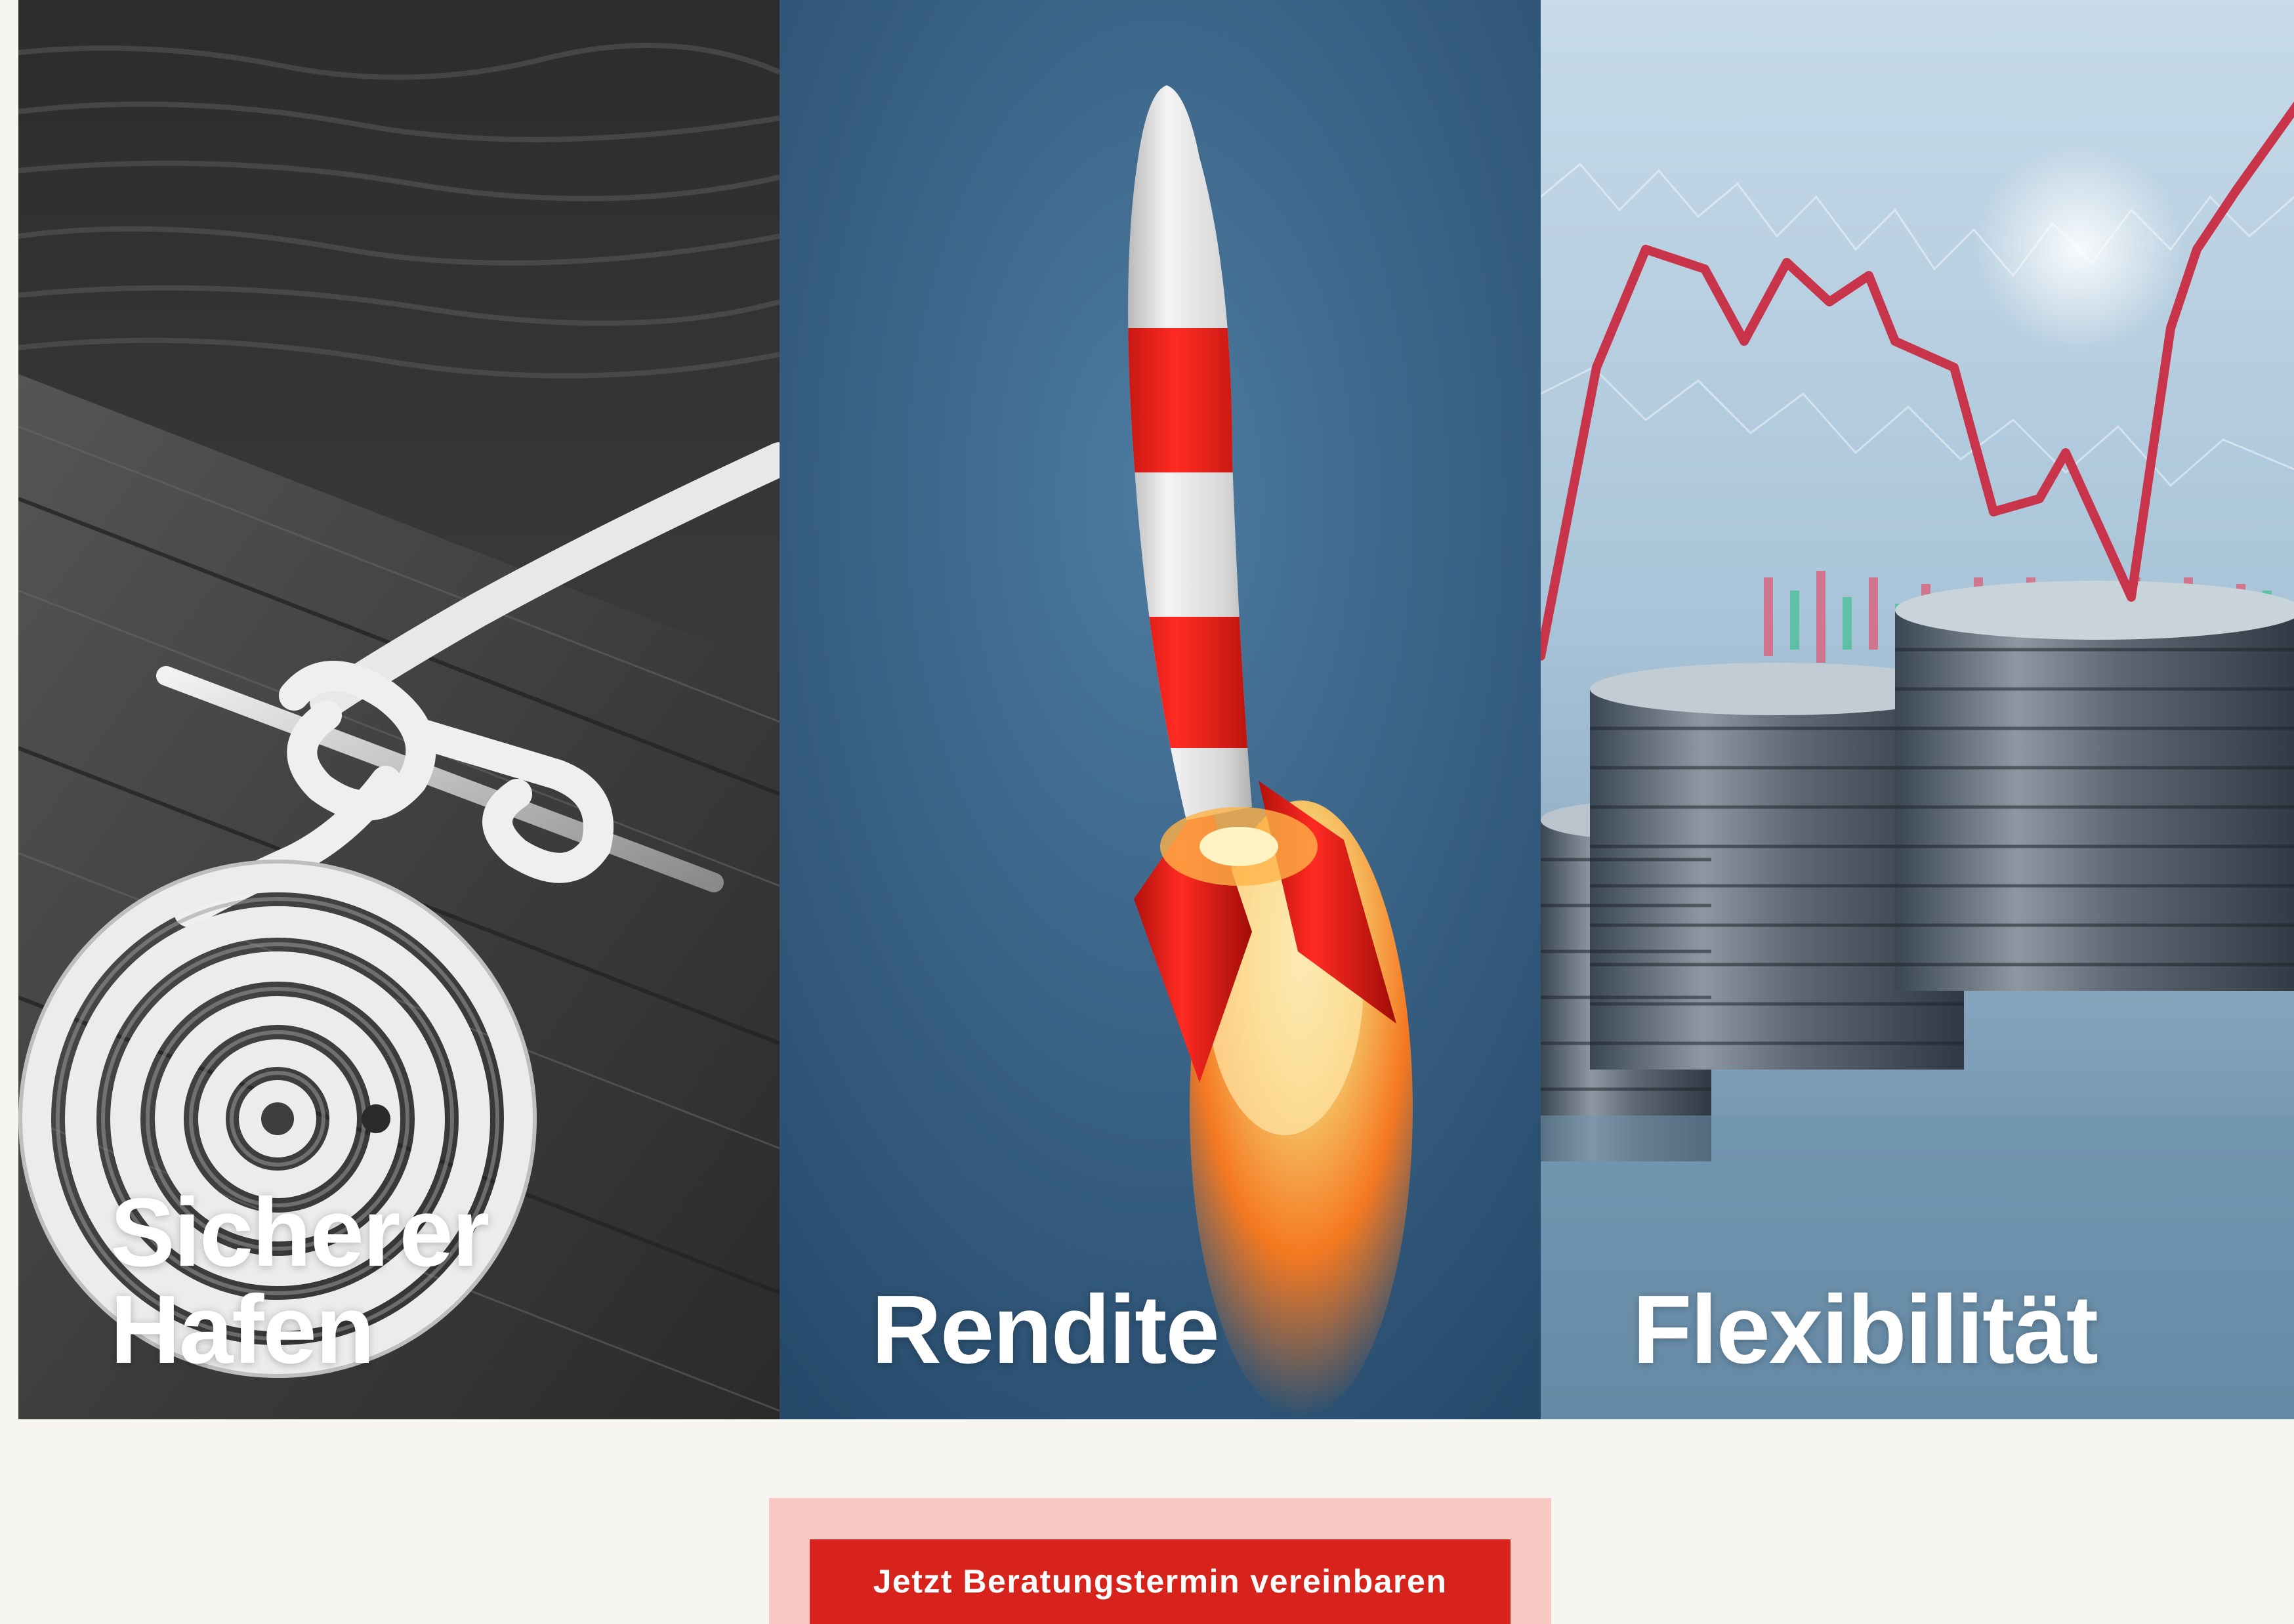  I want to click on book-consultation-button: Jetzt Beratungstermin vereinbaren, so click(1160, 1582).